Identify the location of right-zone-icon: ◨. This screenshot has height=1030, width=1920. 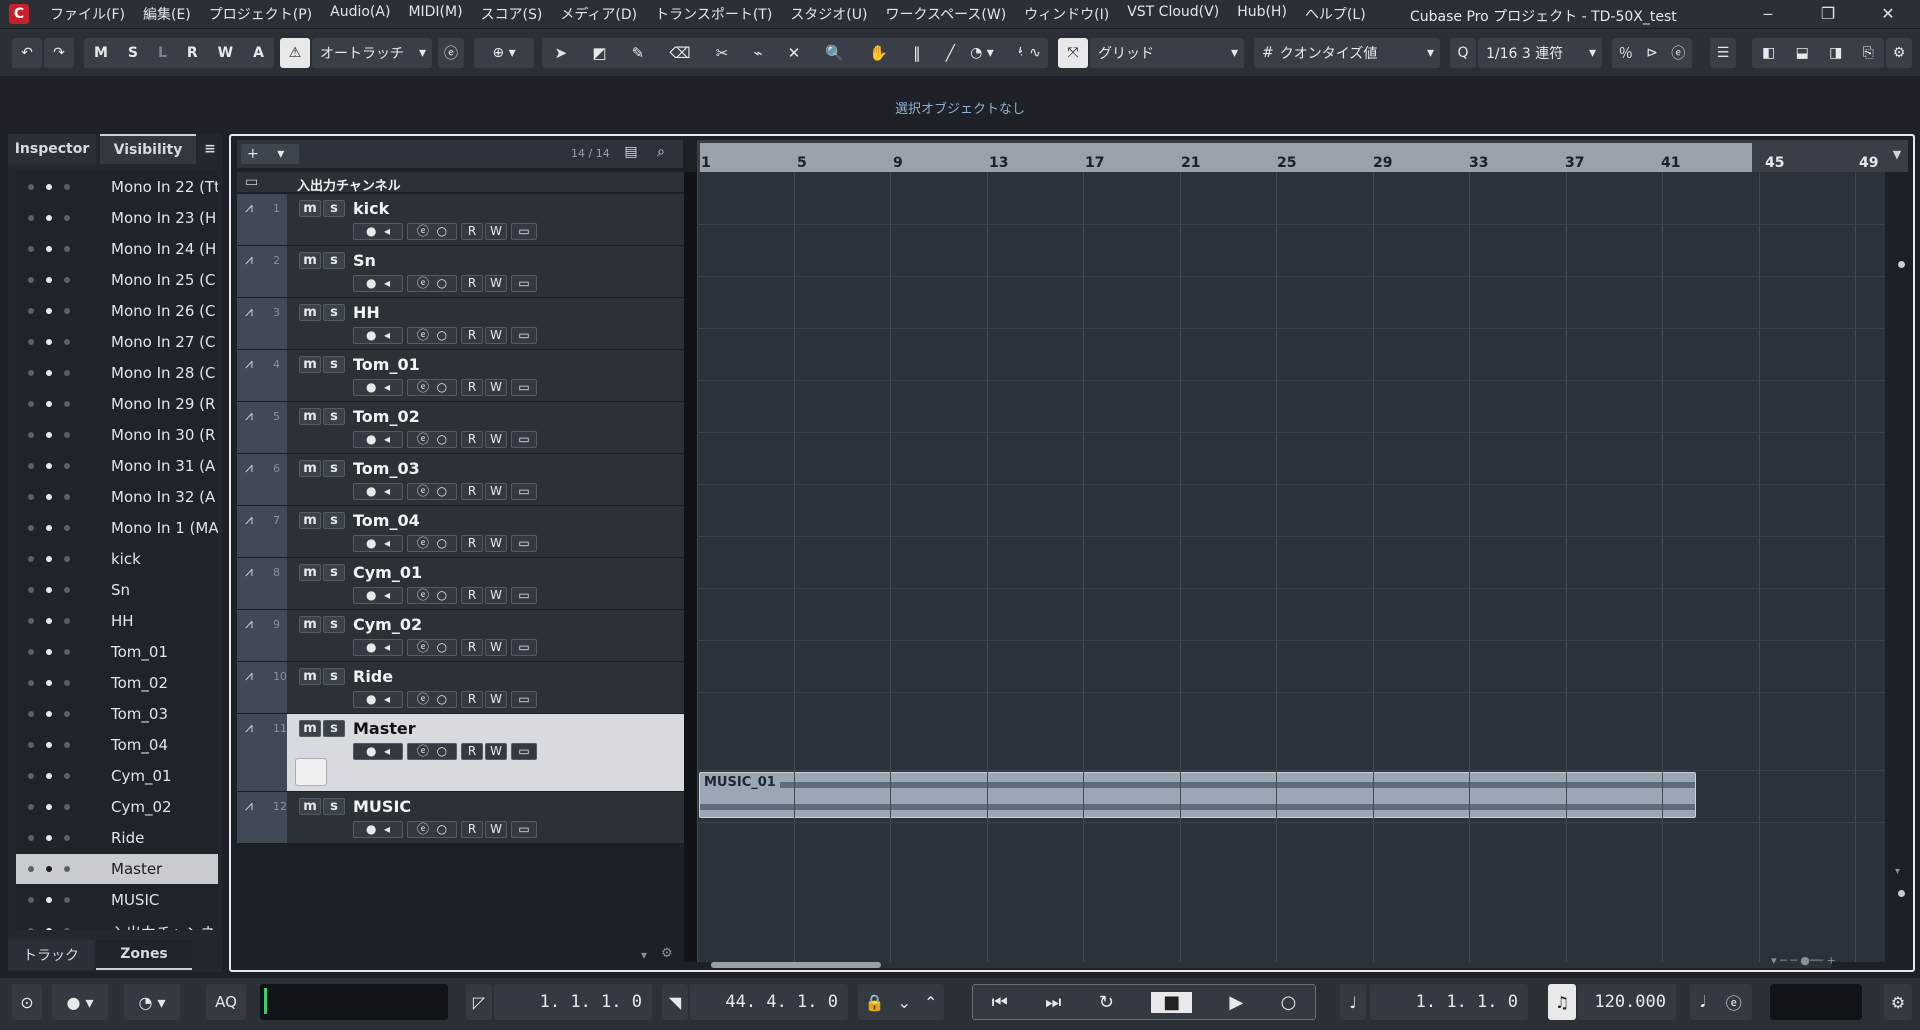
(1835, 53).